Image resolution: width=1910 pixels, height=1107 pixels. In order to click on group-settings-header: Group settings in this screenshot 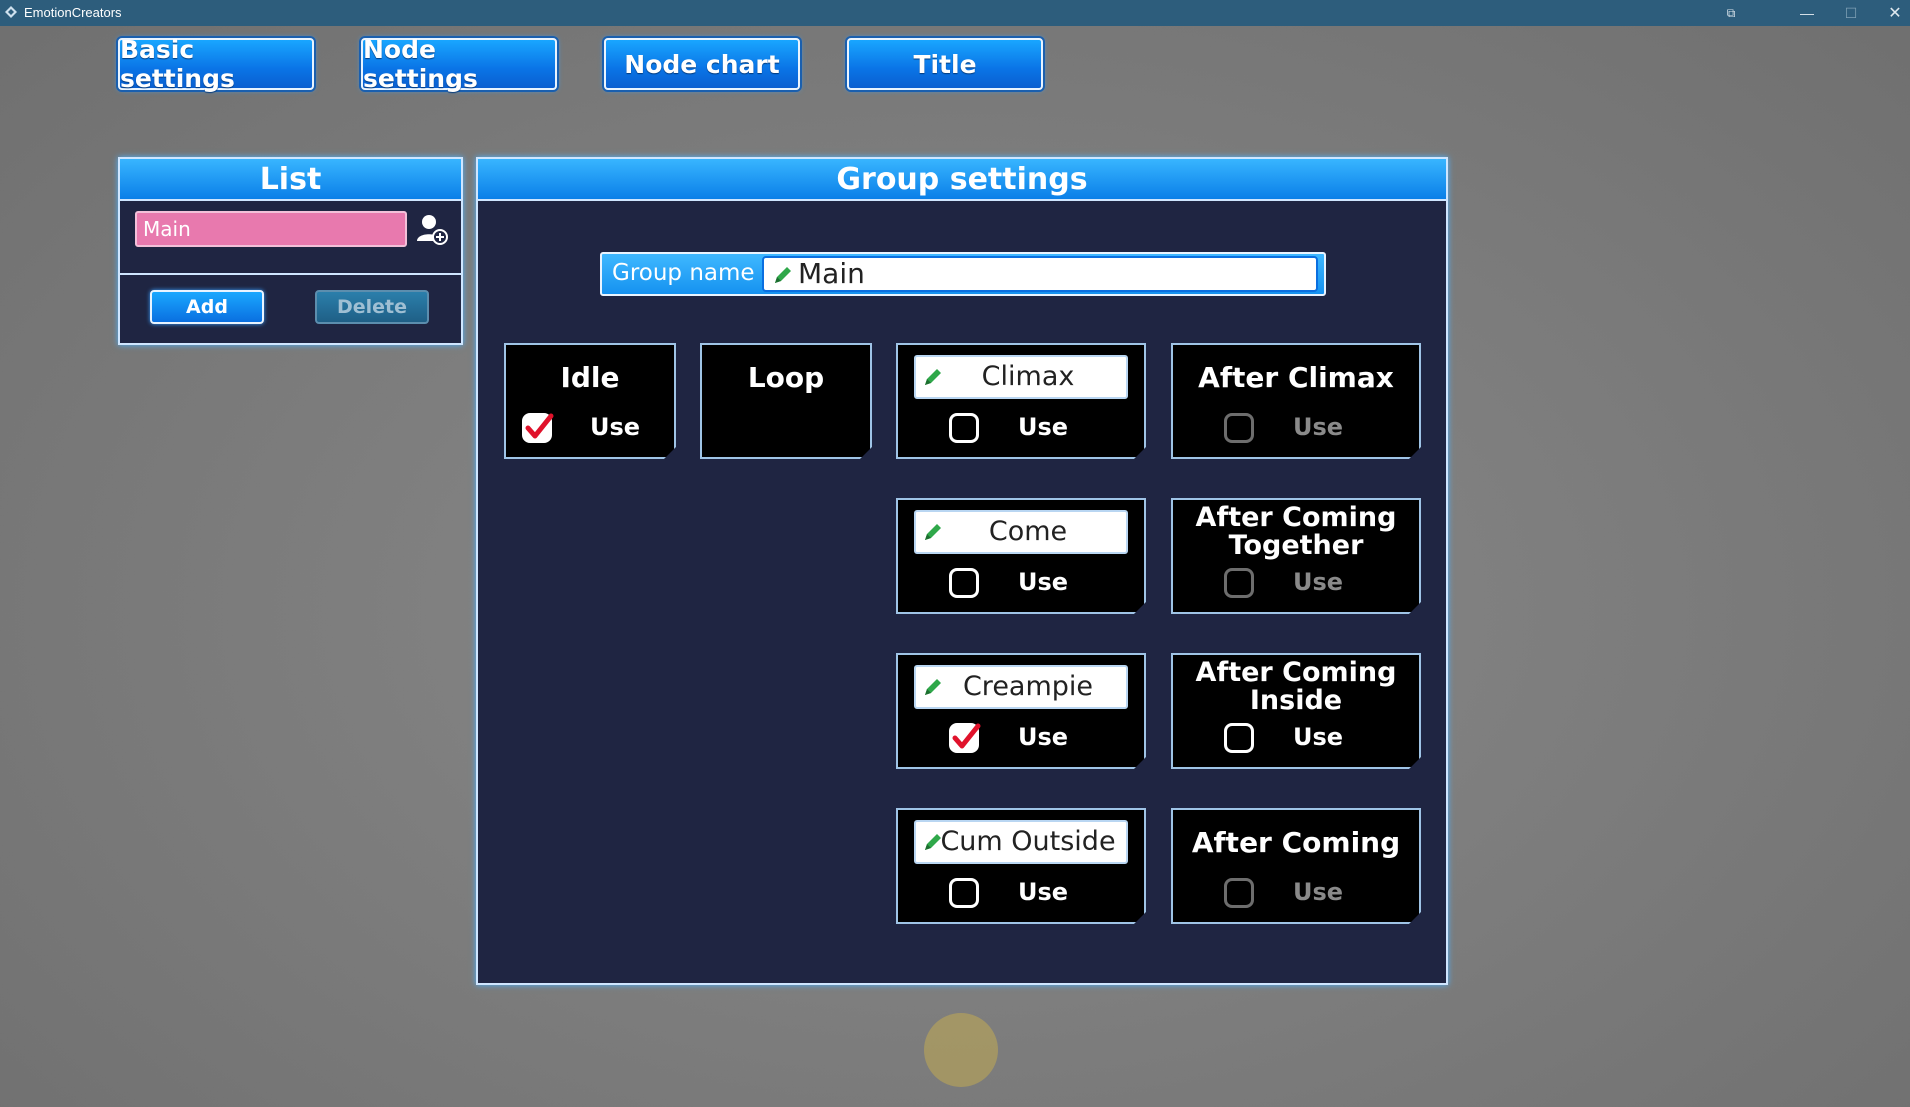, I will do `click(962, 180)`.